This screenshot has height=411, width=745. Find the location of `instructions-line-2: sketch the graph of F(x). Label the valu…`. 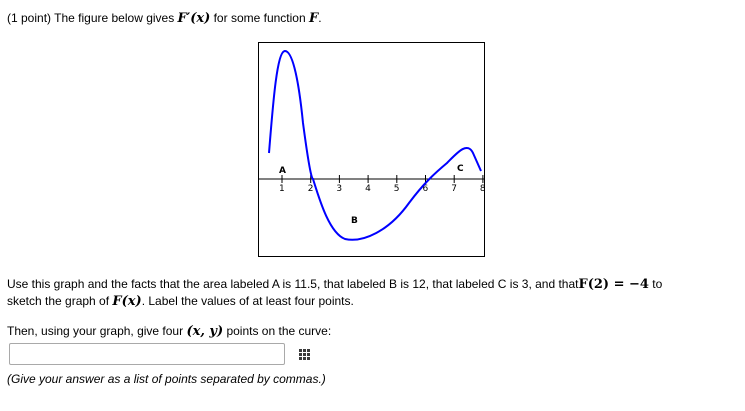

instructions-line-2: sketch the graph of F(x). Label the valu… is located at coordinates (180, 301).